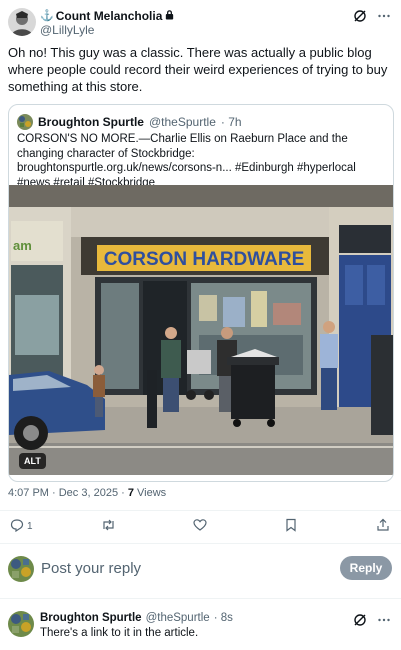 This screenshot has width=401, height=650. I want to click on alt-text-badge: ALT, so click(32, 461).